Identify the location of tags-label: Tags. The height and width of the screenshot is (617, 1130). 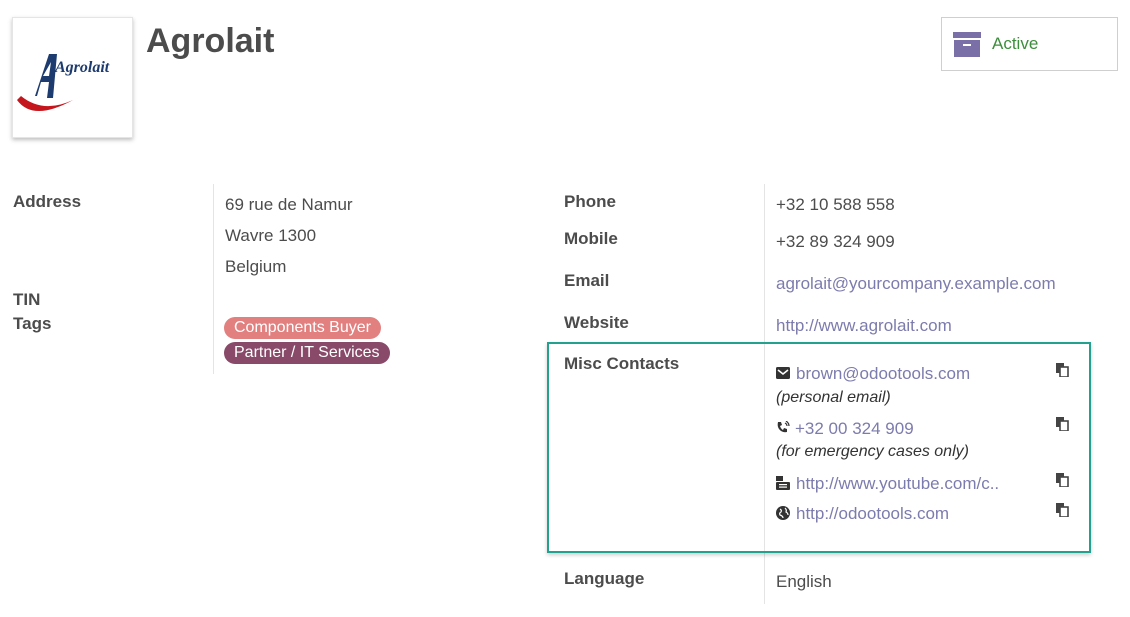
(32, 323).